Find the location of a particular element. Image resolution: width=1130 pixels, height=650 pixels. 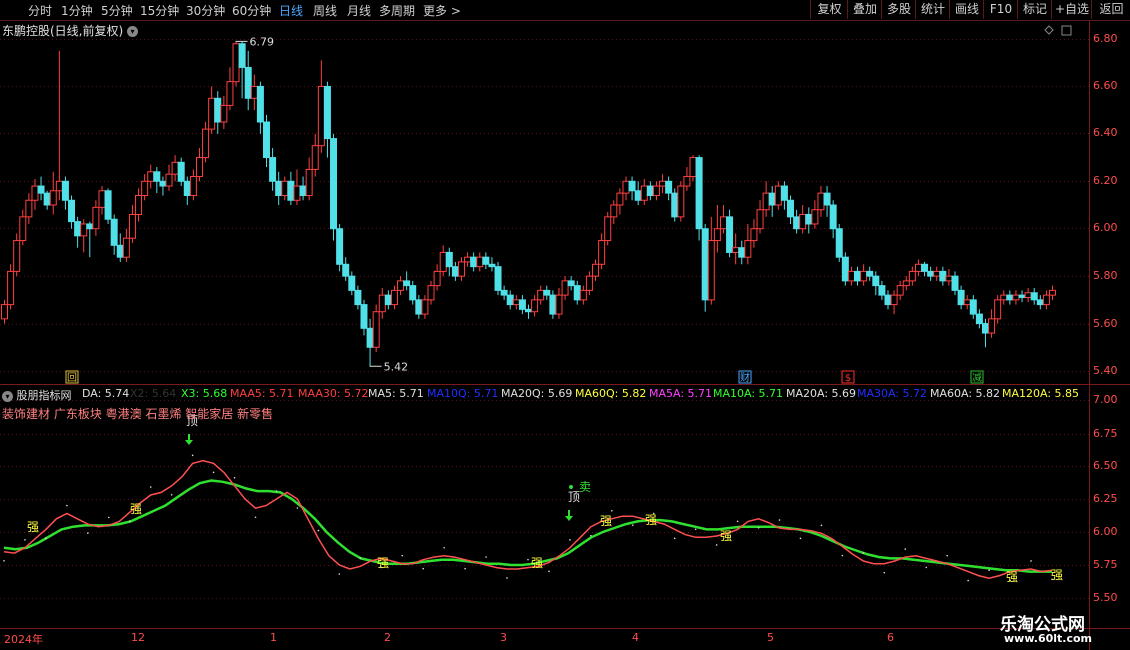

event-marker: 财 is located at coordinates (745, 377).